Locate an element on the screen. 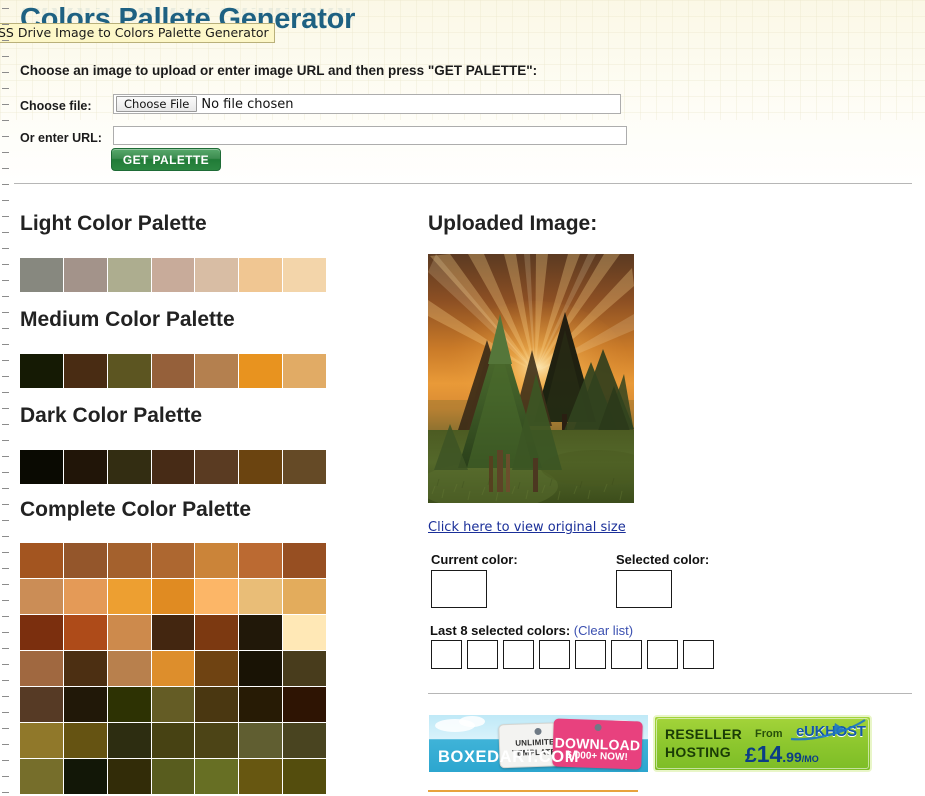 Image resolution: width=925 pixels, height=796 pixels. get-palette-button: GET PALETTE is located at coordinates (166, 159).